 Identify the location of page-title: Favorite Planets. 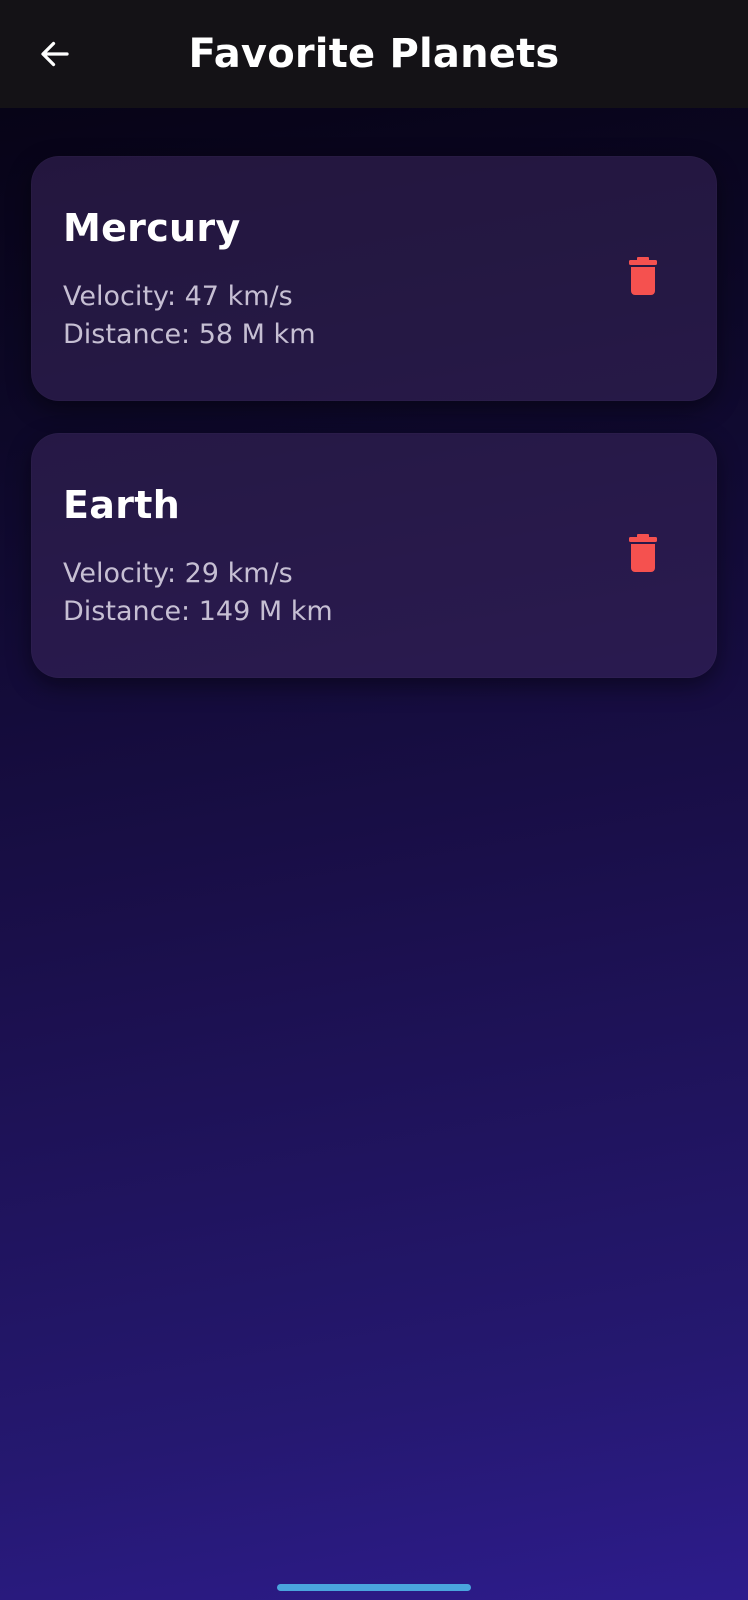
(374, 54).